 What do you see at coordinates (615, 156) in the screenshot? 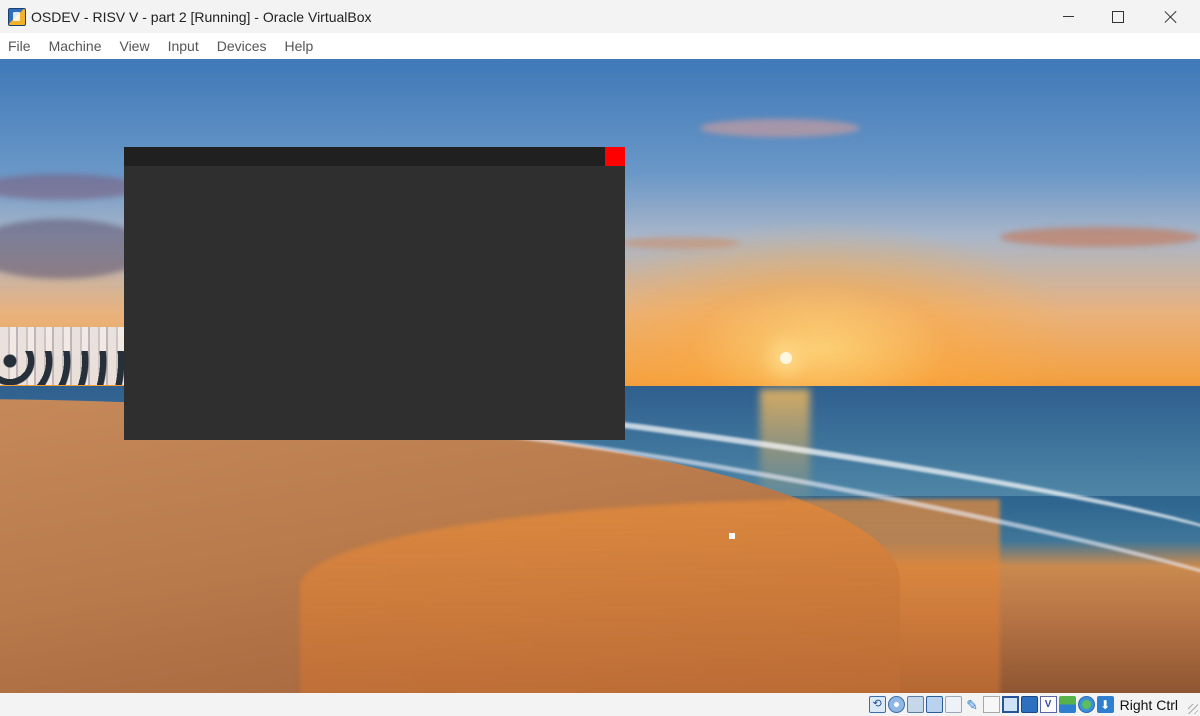
I see `guest-window-close-button` at bounding box center [615, 156].